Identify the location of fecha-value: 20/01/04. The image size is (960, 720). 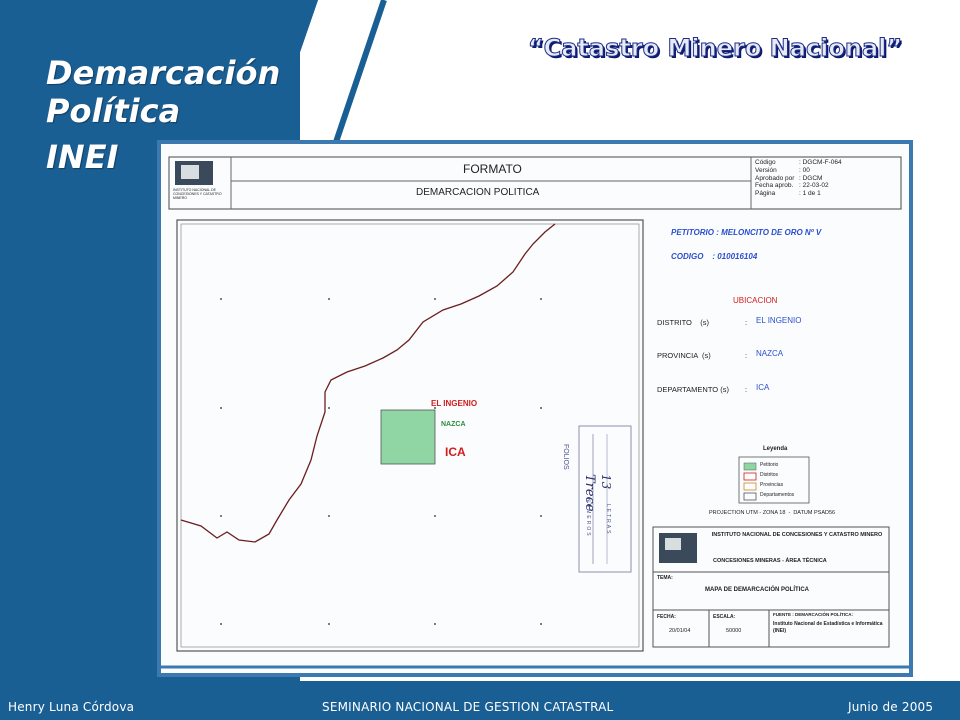
(680, 631).